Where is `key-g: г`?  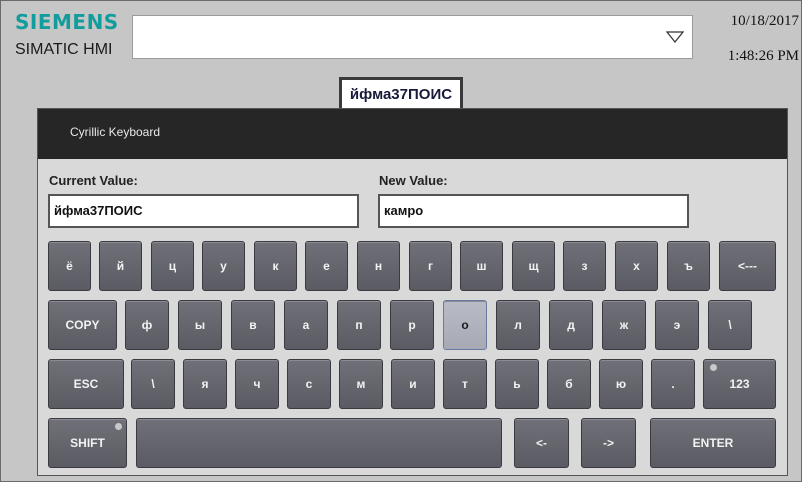 key-g: г is located at coordinates (430, 266).